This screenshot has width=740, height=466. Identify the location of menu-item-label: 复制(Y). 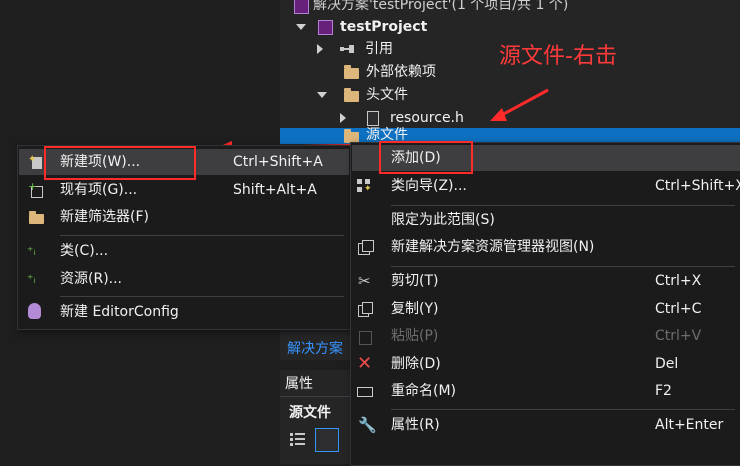
(415, 309).